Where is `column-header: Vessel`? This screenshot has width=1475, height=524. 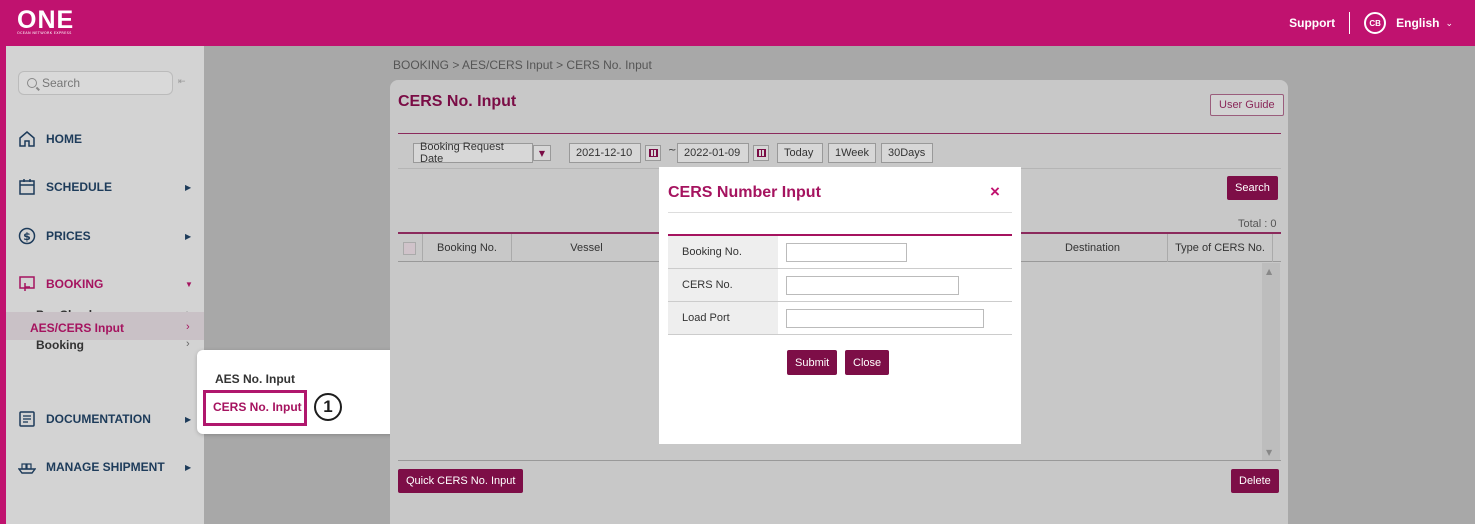
column-header: Vessel is located at coordinates (587, 248).